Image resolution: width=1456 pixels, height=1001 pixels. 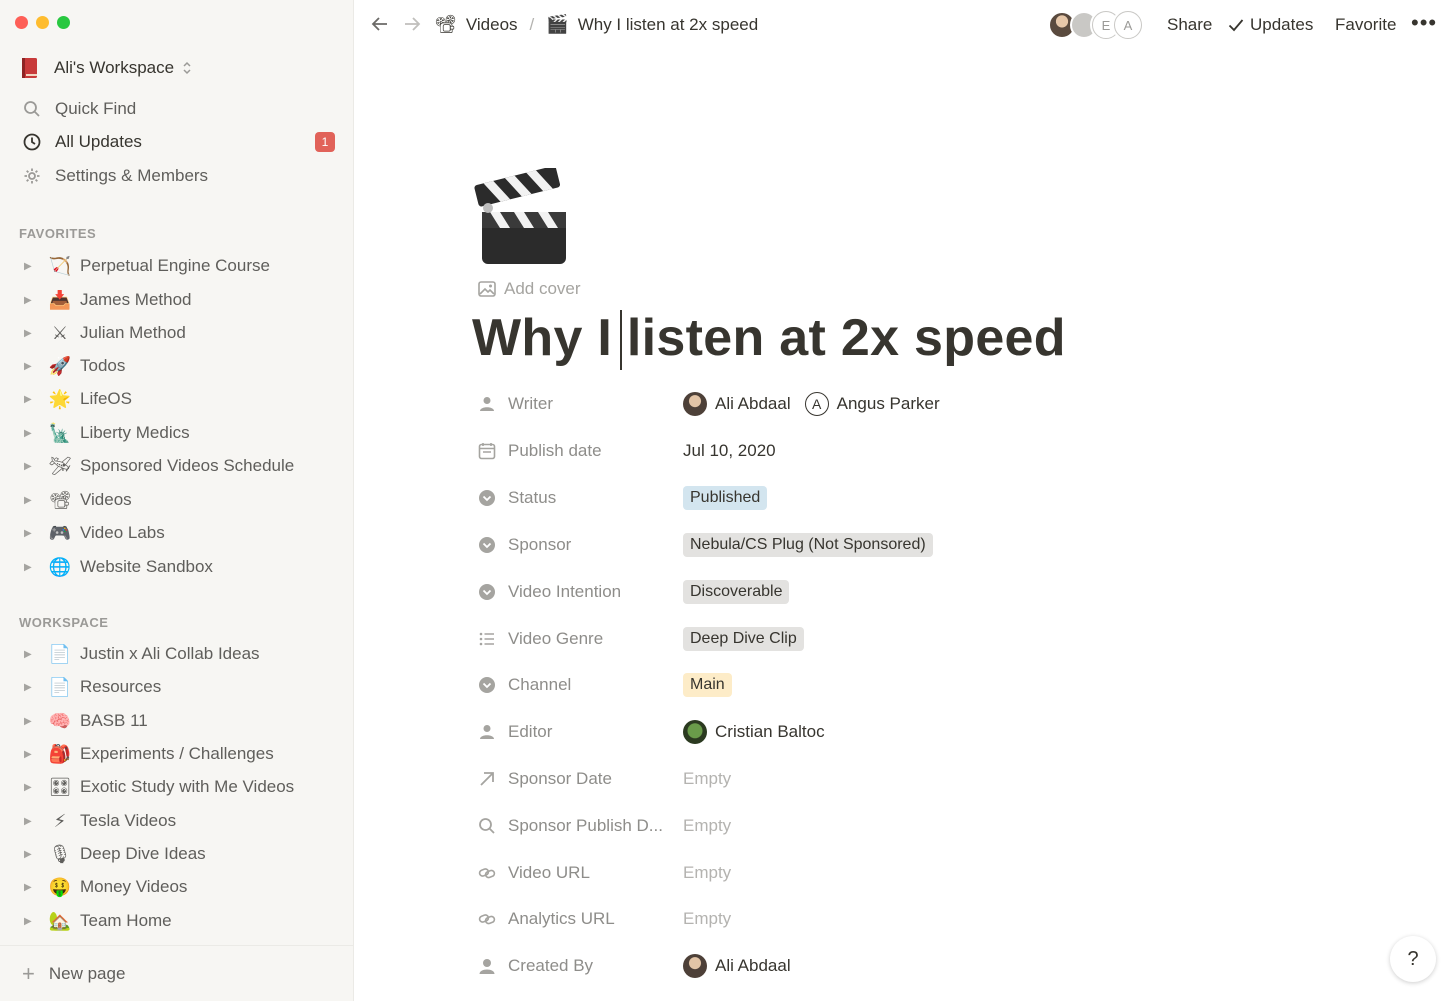 I want to click on help-button: ?, so click(x=1413, y=959).